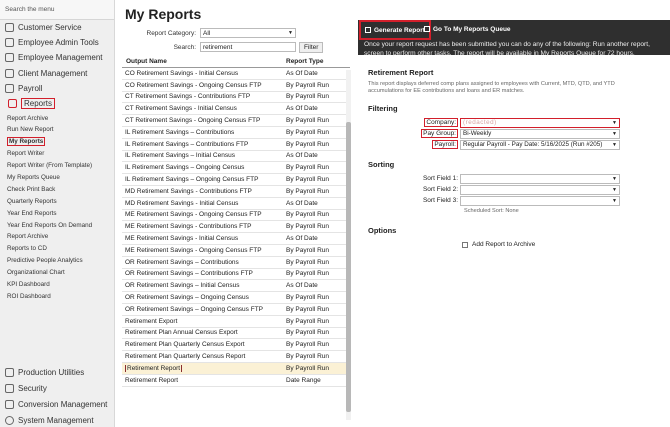 The width and height of the screenshot is (670, 427). Describe the element at coordinates (57, 388) in the screenshot. I see `sidebar-item-security: Security` at that location.